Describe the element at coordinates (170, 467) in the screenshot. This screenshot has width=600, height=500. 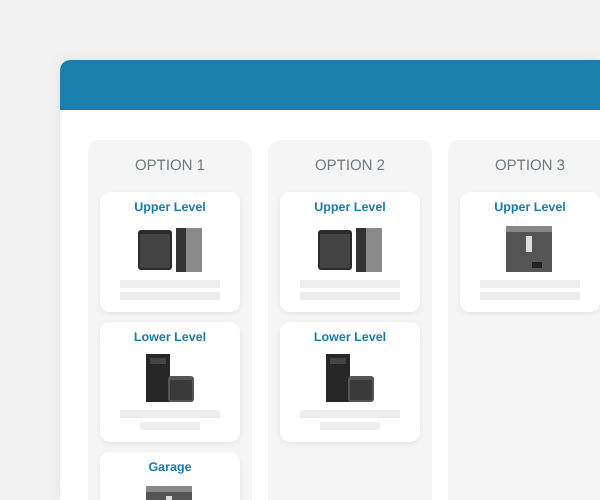
I see `card-title: Garage` at that location.